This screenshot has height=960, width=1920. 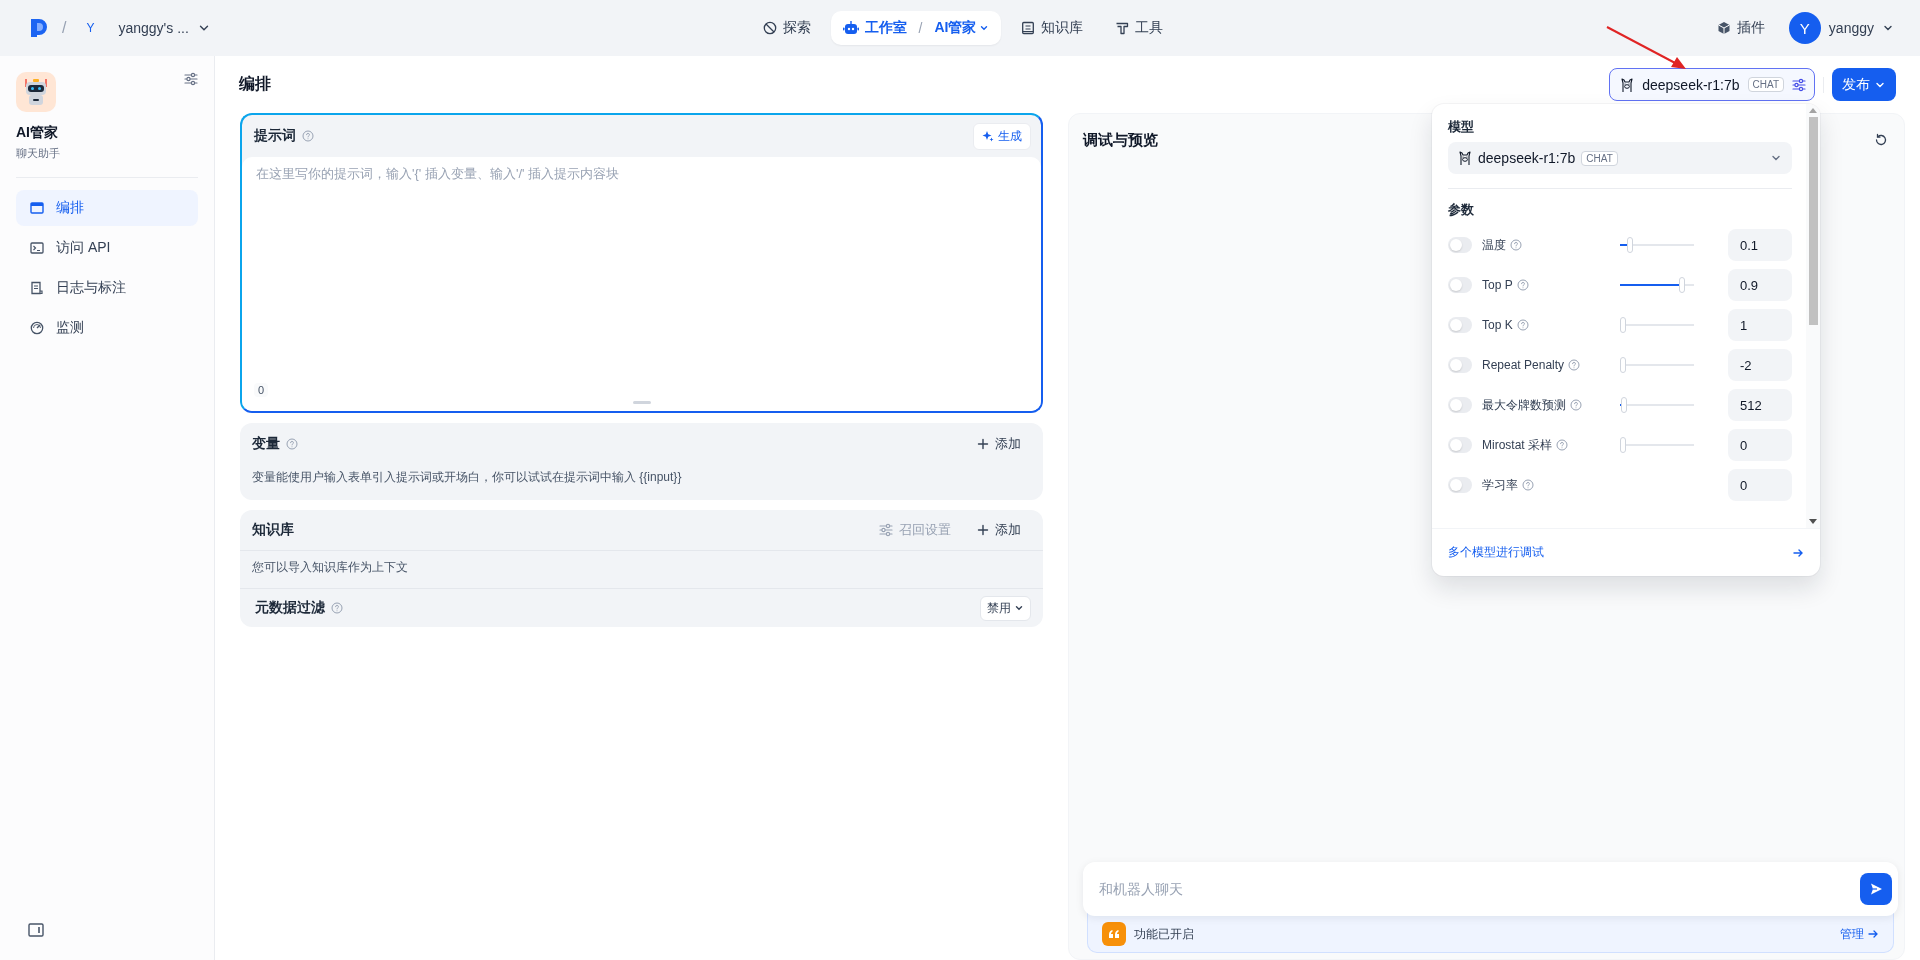 What do you see at coordinates (1523, 365) in the screenshot?
I see `param-label: Repeat Penalty` at bounding box center [1523, 365].